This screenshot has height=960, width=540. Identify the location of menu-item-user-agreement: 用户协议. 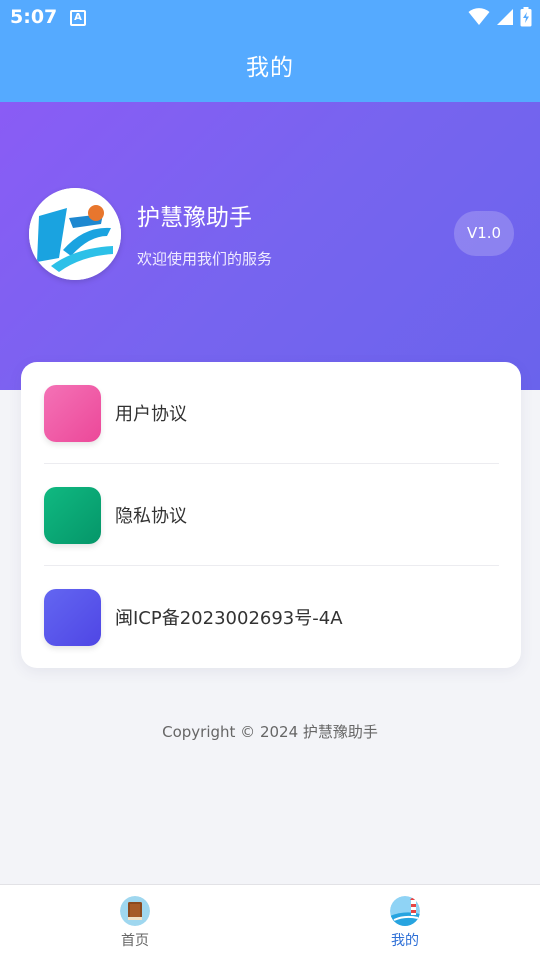
(271, 413).